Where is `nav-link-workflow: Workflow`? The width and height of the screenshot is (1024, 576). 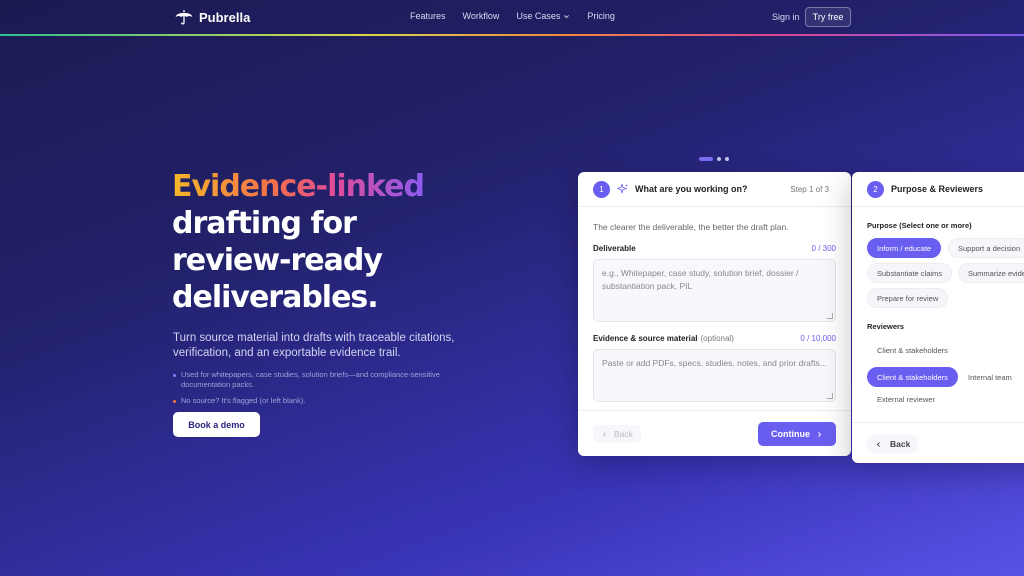
nav-link-workflow: Workflow is located at coordinates (481, 16).